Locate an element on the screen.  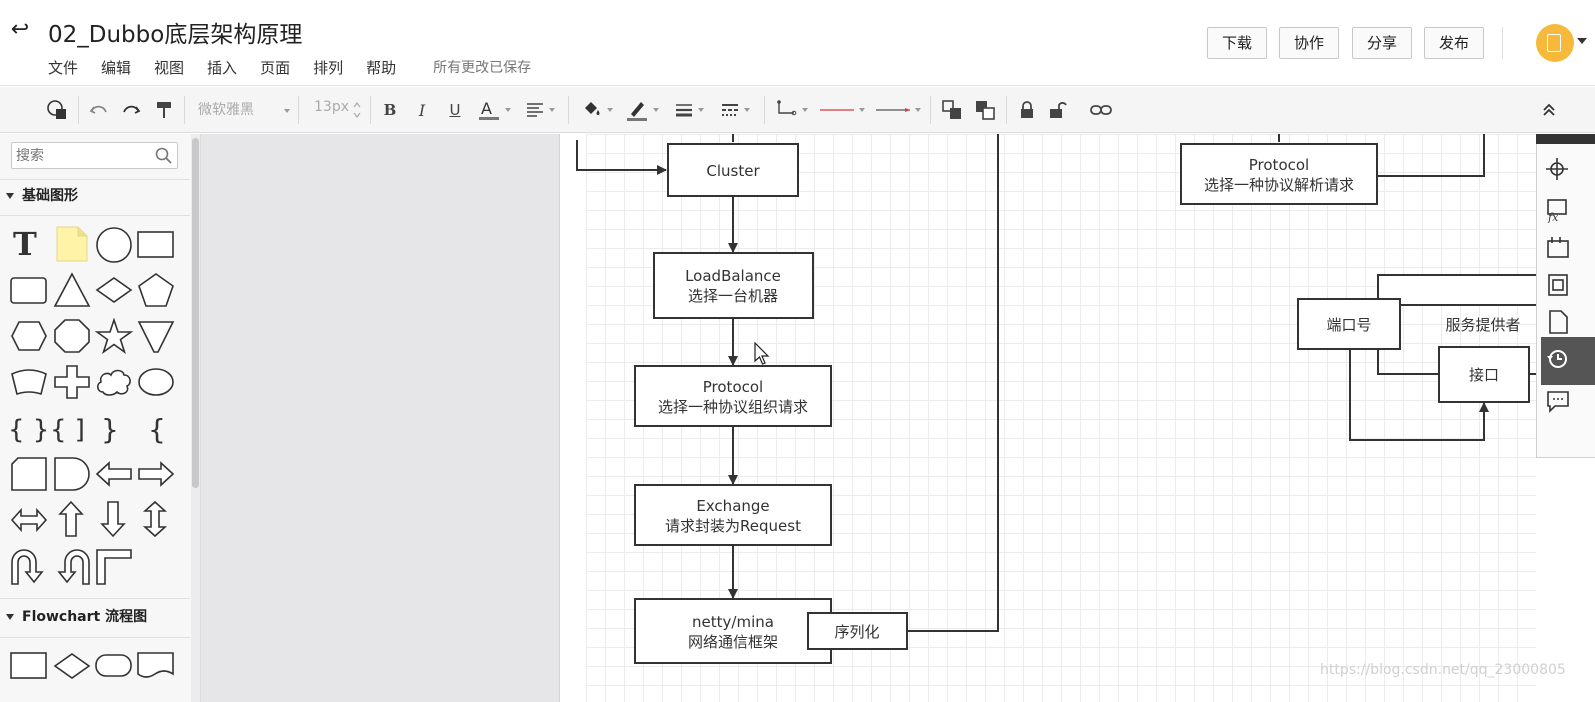
format-painter-icon is located at coordinates (164, 110).